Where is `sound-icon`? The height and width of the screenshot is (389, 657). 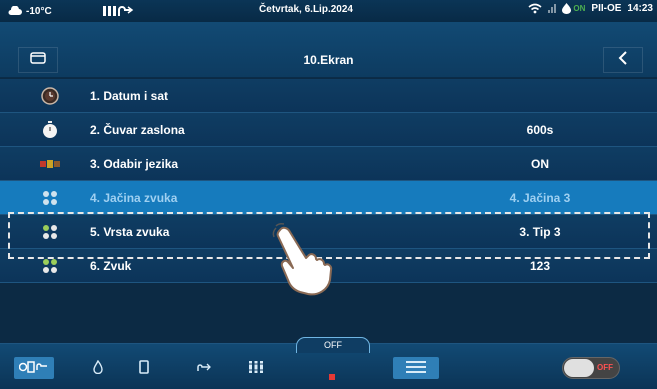
sound-icon is located at coordinates (50, 266).